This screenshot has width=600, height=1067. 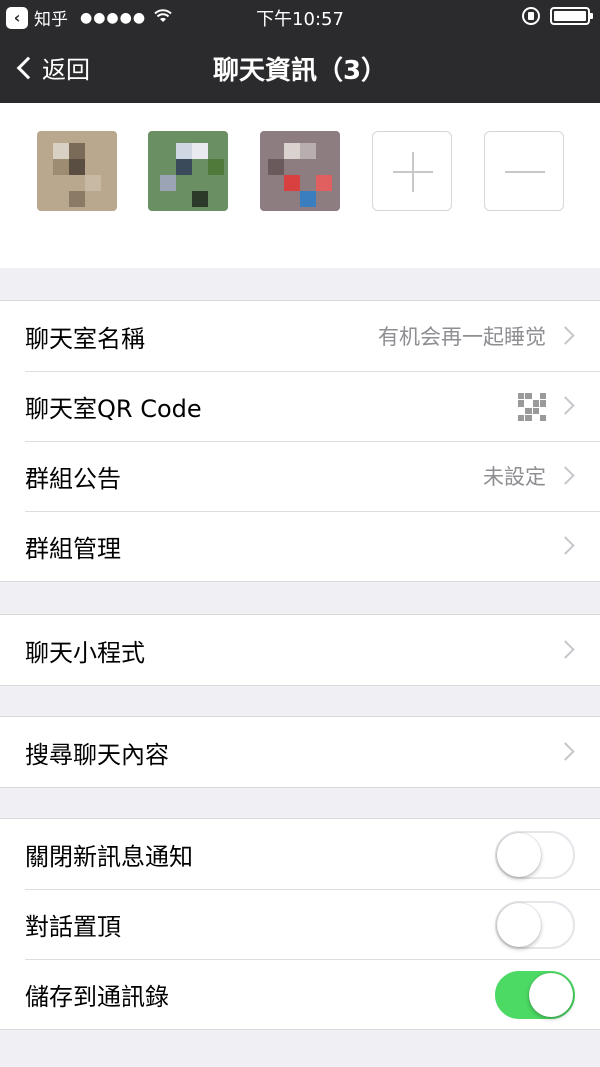 What do you see at coordinates (514, 477) in the screenshot?
I see `announcement-value: 未設定` at bounding box center [514, 477].